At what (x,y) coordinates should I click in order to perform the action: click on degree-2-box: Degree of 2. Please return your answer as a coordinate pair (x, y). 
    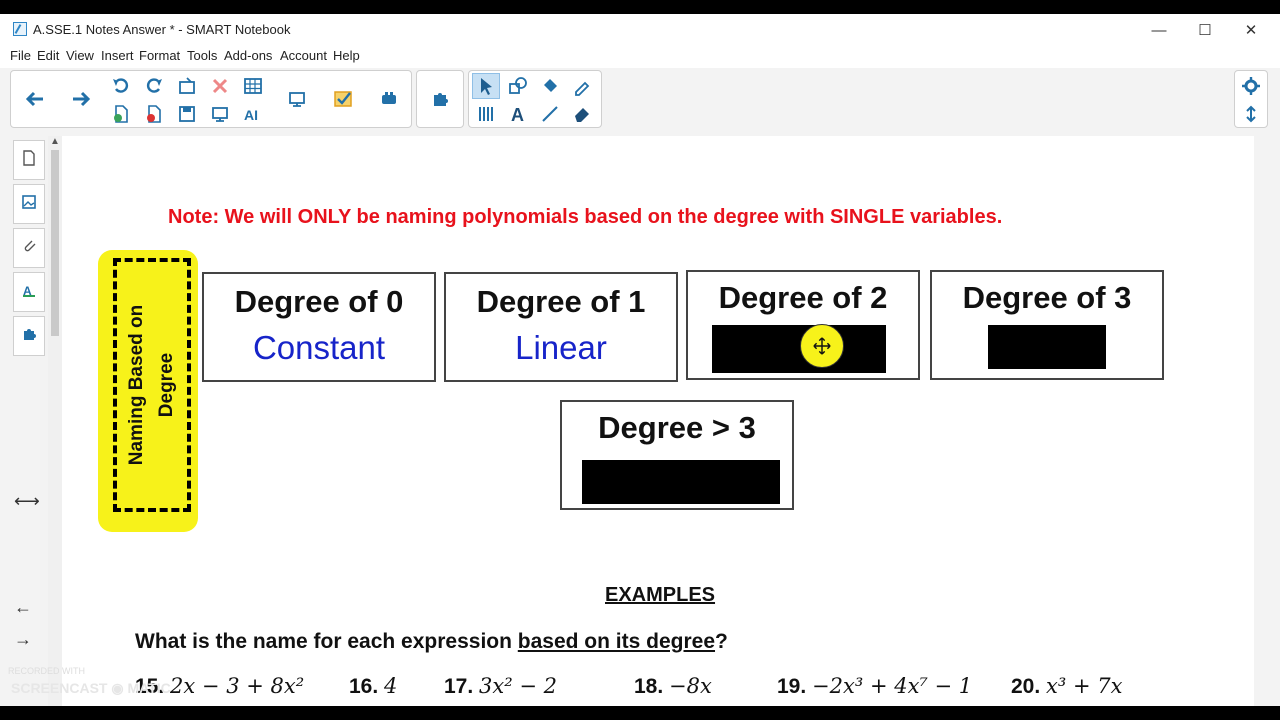
    Looking at the image, I should click on (803, 325).